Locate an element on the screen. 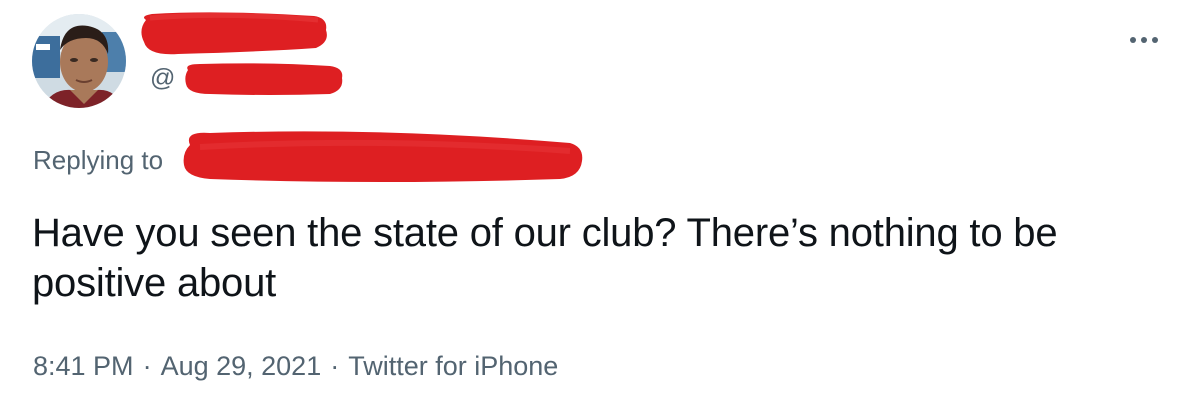 This screenshot has height=412, width=1194. tweet-source: Twitter for iPhone is located at coordinates (453, 366).